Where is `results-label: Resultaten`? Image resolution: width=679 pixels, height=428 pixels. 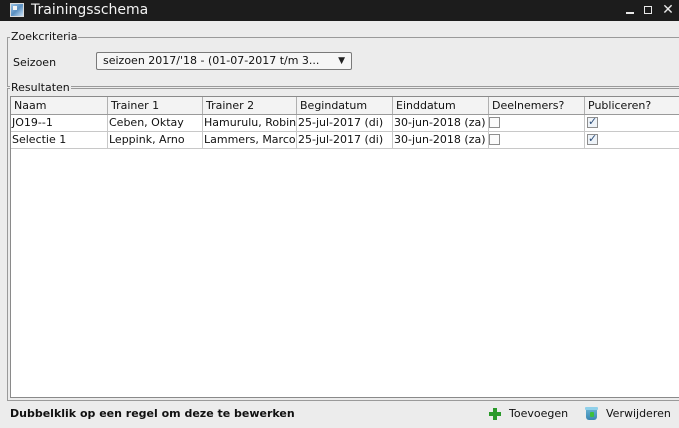
results-label: Resultaten is located at coordinates (40, 88).